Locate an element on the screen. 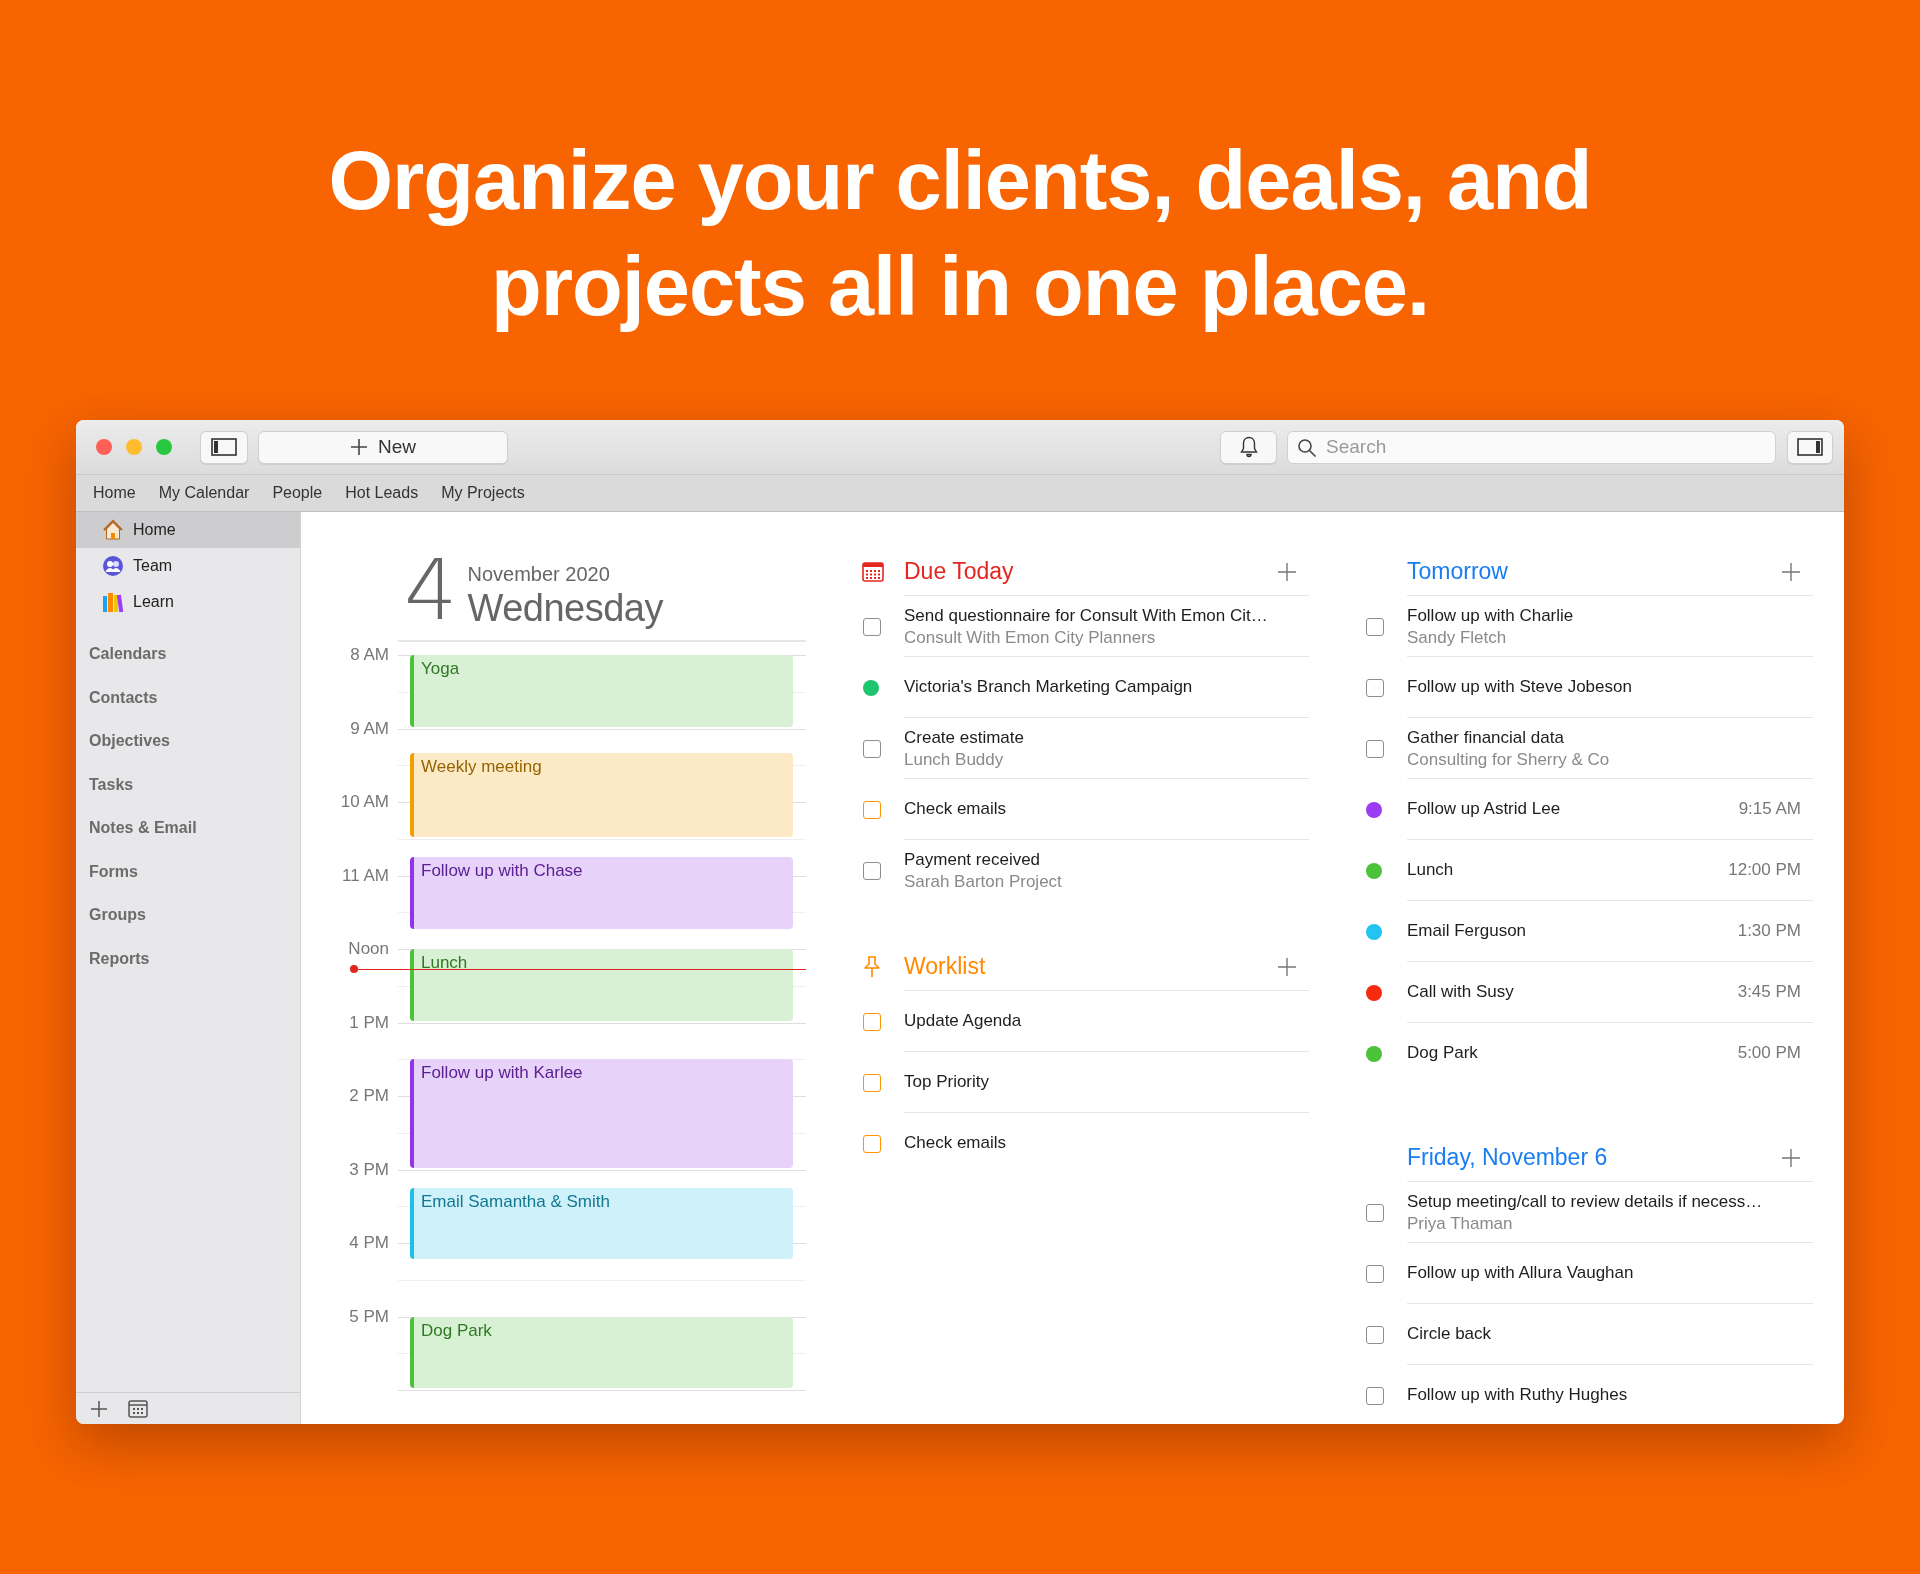 Image resolution: width=1920 pixels, height=1574 pixels. zoom-button is located at coordinates (164, 447).